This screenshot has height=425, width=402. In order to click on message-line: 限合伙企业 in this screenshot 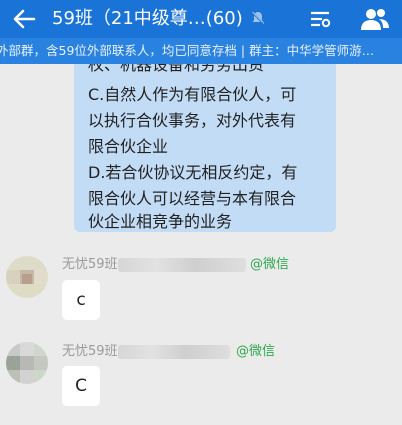, I will do `click(128, 146)`.